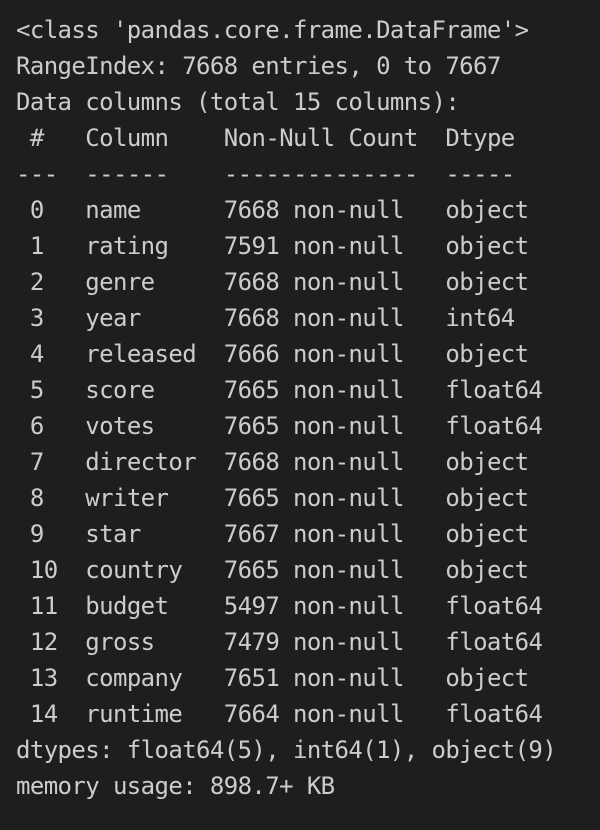 The image size is (600, 830). Describe the element at coordinates (141, 462) in the screenshot. I see `row-column: director` at that location.